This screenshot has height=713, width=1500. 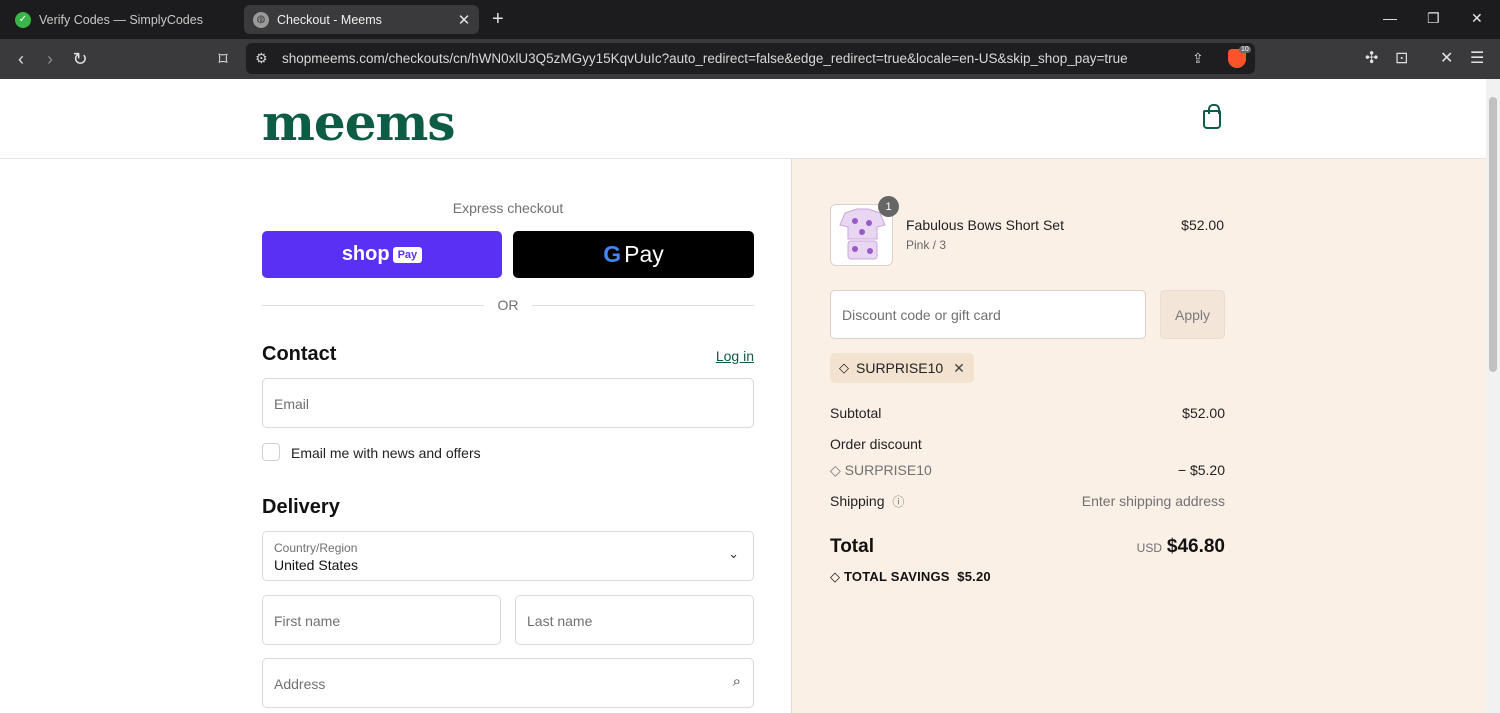 I want to click on shop-pay-button: shop Pay, so click(x=382, y=254).